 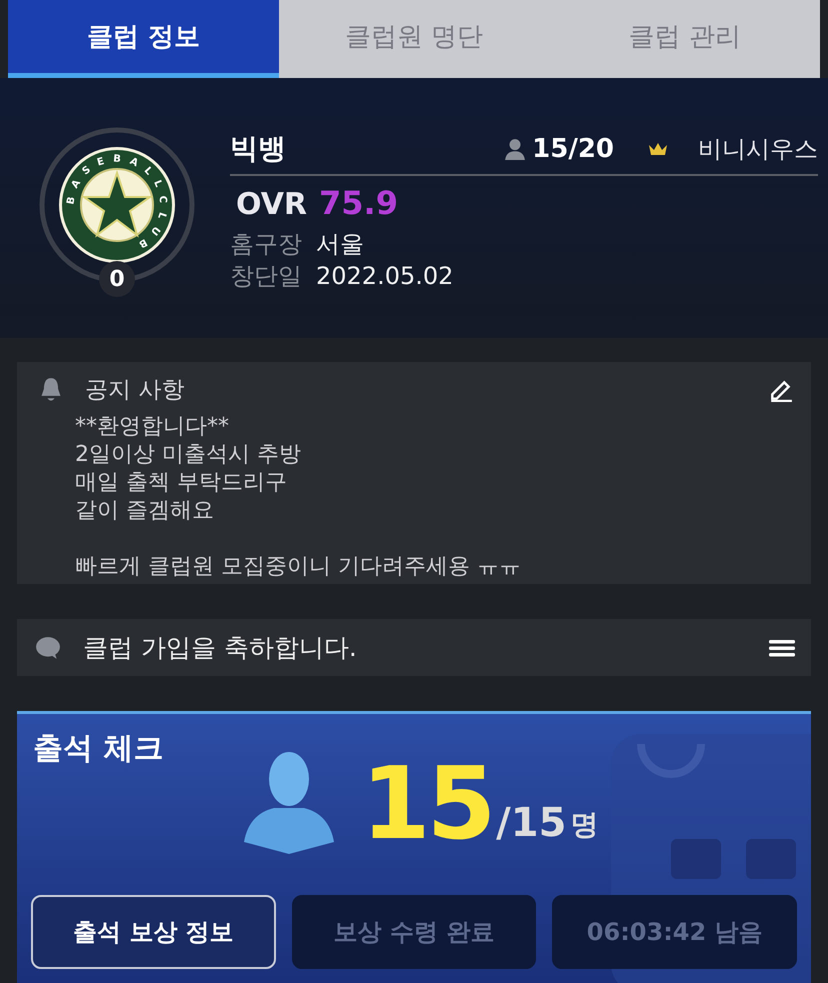 What do you see at coordinates (220, 648) in the screenshot?
I see `chat-message: 클럽 가입을 축하합니다.` at bounding box center [220, 648].